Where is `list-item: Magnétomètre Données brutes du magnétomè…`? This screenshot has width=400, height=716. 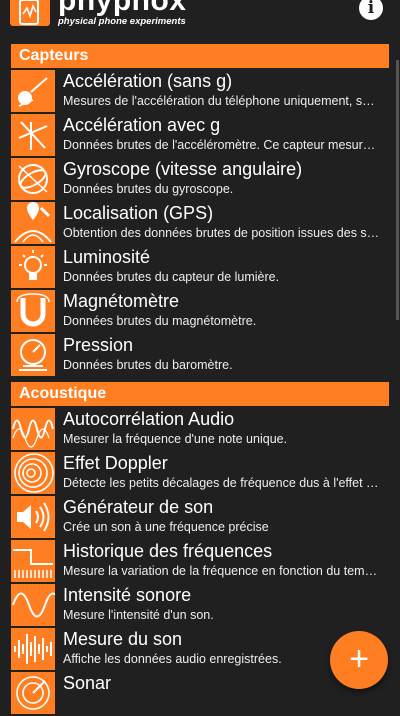 list-item: Magnétomètre Données brutes du magnétomè… is located at coordinates (200, 311).